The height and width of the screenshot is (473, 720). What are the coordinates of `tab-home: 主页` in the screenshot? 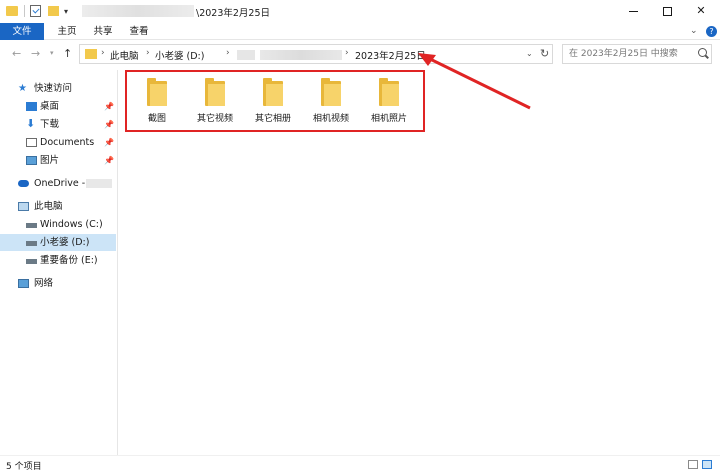 It's located at (67, 31).